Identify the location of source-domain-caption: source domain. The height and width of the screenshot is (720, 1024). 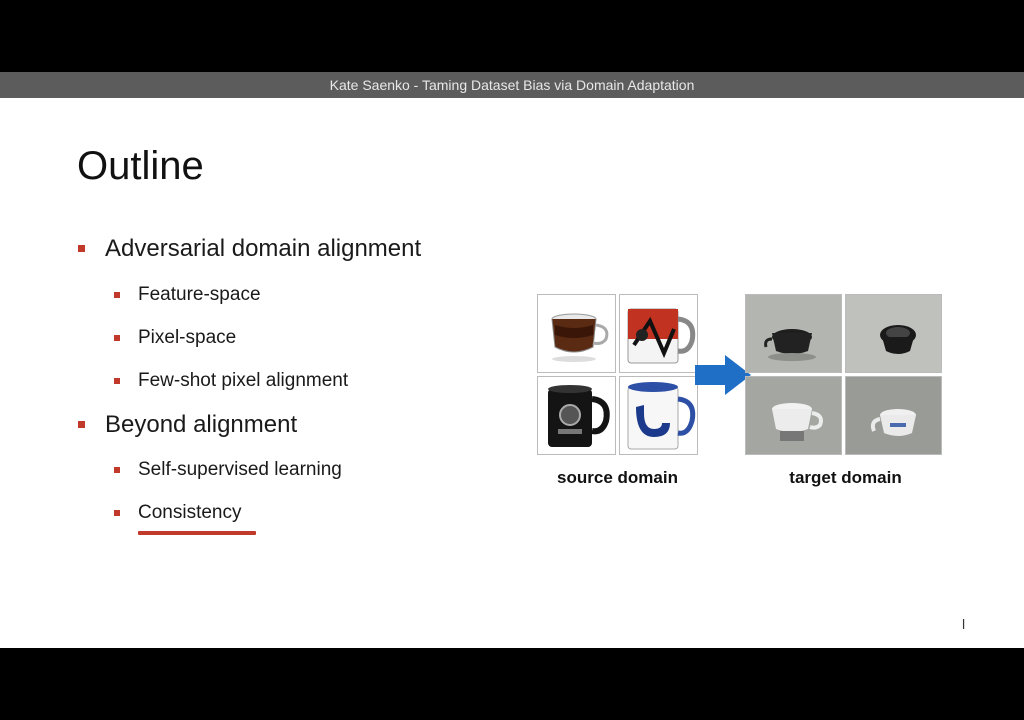
(617, 477).